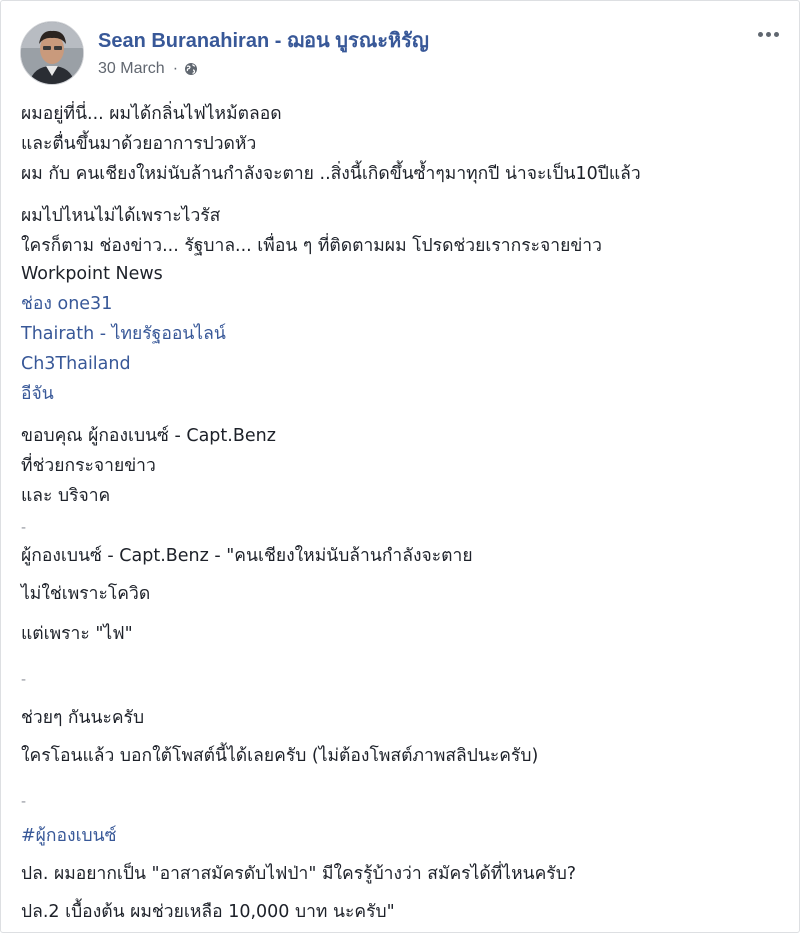 The image size is (800, 933). What do you see at coordinates (88, 466) in the screenshot?
I see `post-text-line: ที่ช่วยกระจายข่าว` at bounding box center [88, 466].